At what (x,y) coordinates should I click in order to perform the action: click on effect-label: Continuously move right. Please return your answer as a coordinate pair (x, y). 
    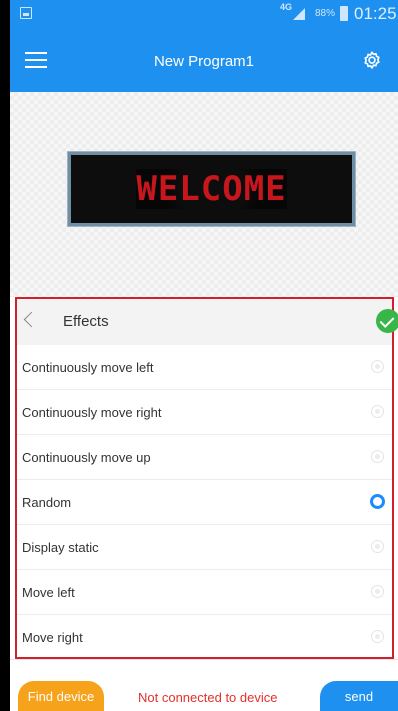
    Looking at the image, I should click on (92, 412).